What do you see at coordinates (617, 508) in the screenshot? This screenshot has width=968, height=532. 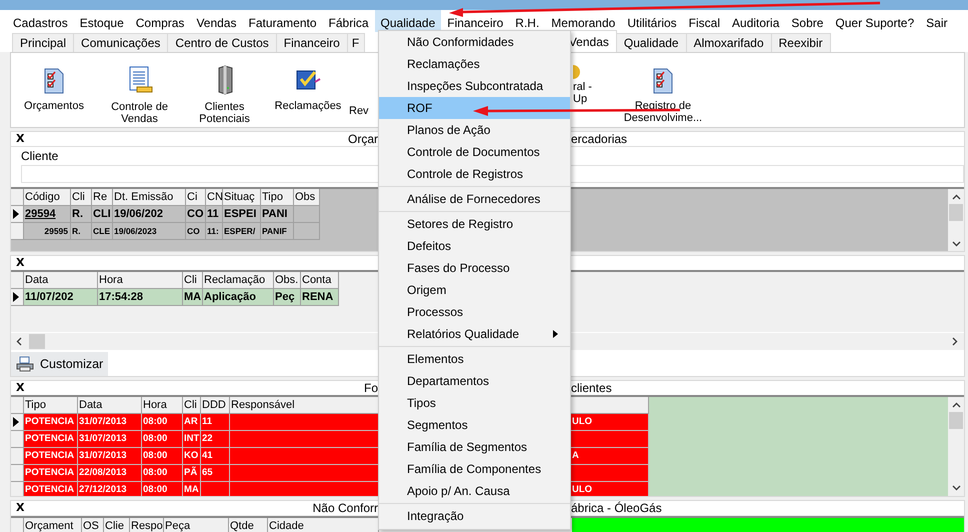 I see `panel-title: ábrica - ÓleoGás` at bounding box center [617, 508].